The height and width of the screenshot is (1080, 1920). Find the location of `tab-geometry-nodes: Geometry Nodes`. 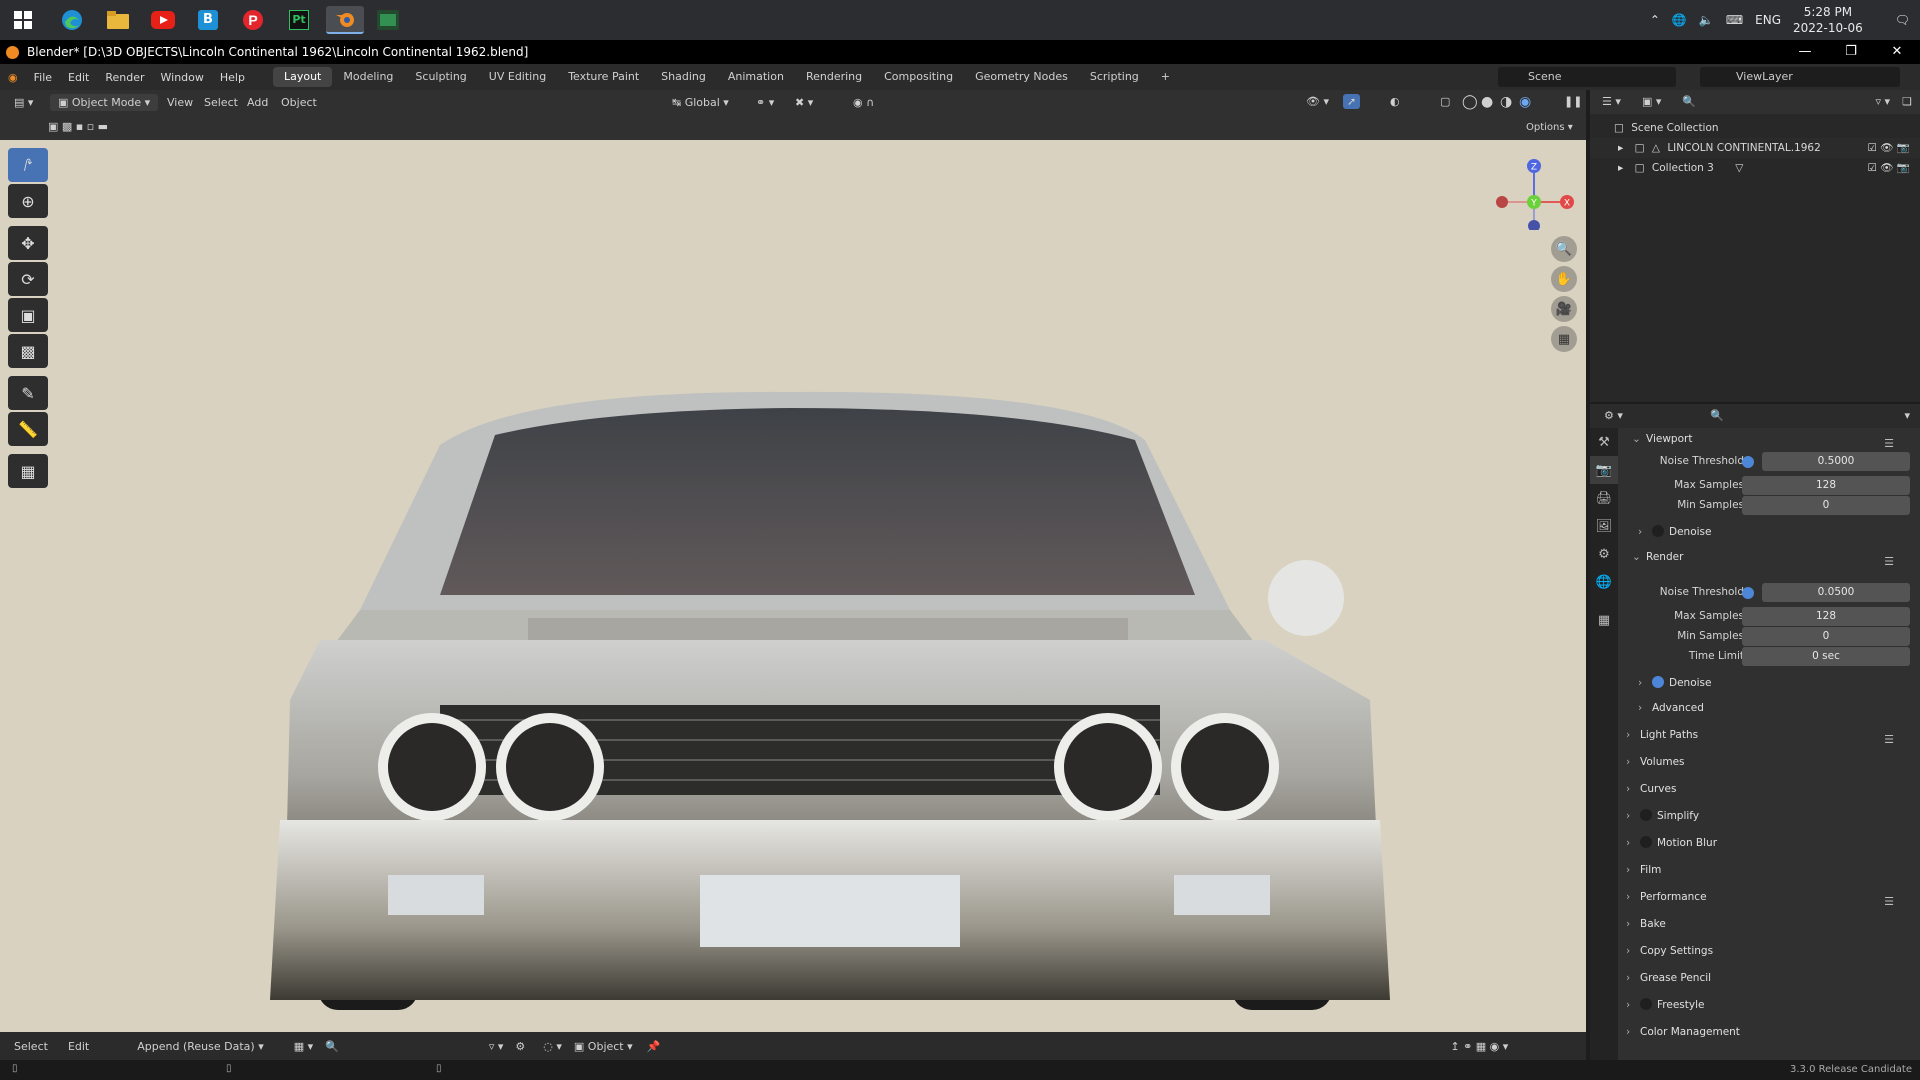

tab-geometry-nodes: Geometry Nodes is located at coordinates (1021, 77).